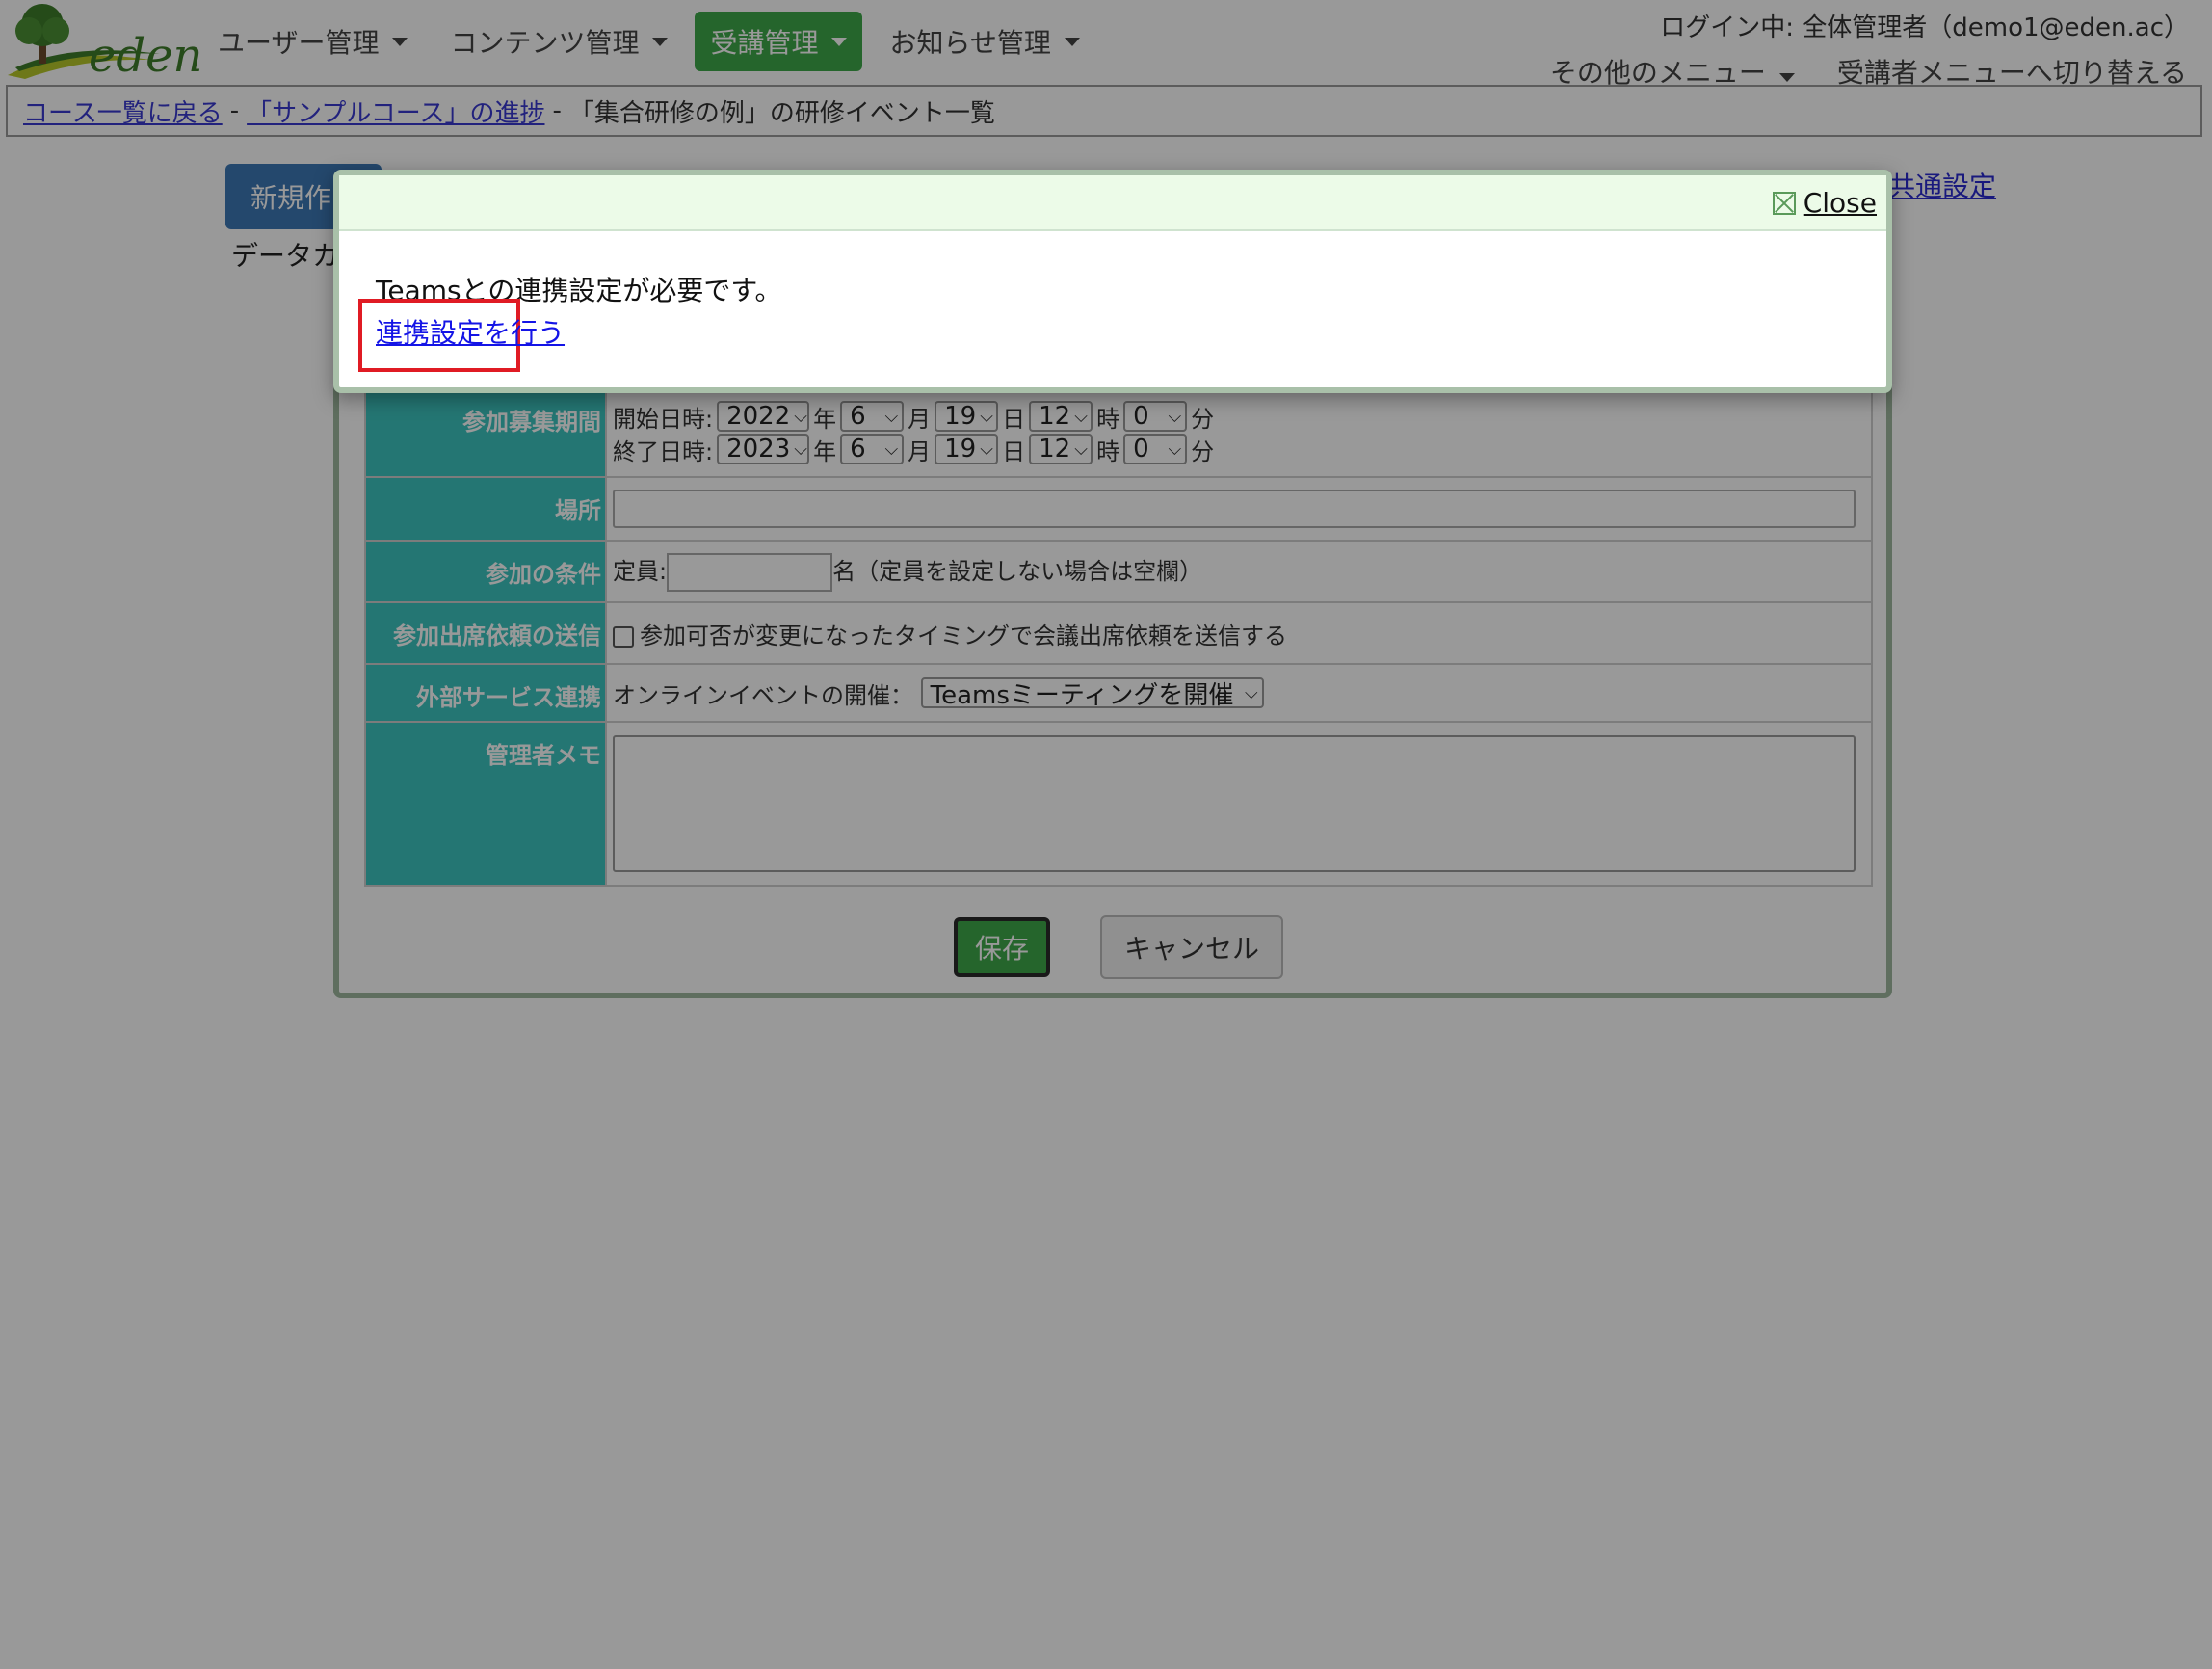 The height and width of the screenshot is (1669, 2212). I want to click on close-icon, so click(1784, 203).